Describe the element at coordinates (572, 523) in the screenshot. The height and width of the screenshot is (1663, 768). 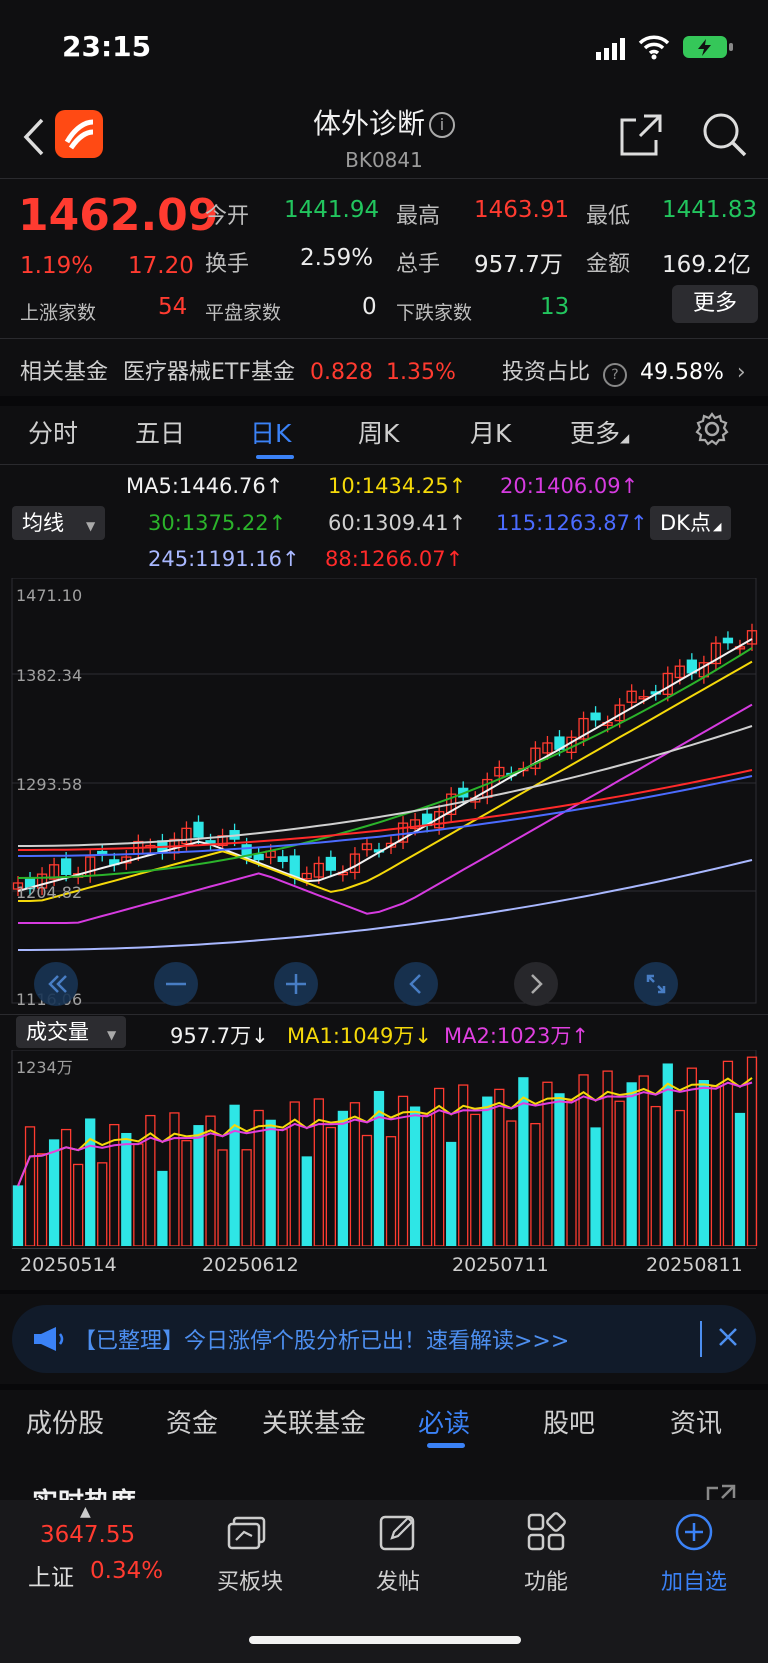
I see `ma115-label: 115:1263.87↑` at that location.